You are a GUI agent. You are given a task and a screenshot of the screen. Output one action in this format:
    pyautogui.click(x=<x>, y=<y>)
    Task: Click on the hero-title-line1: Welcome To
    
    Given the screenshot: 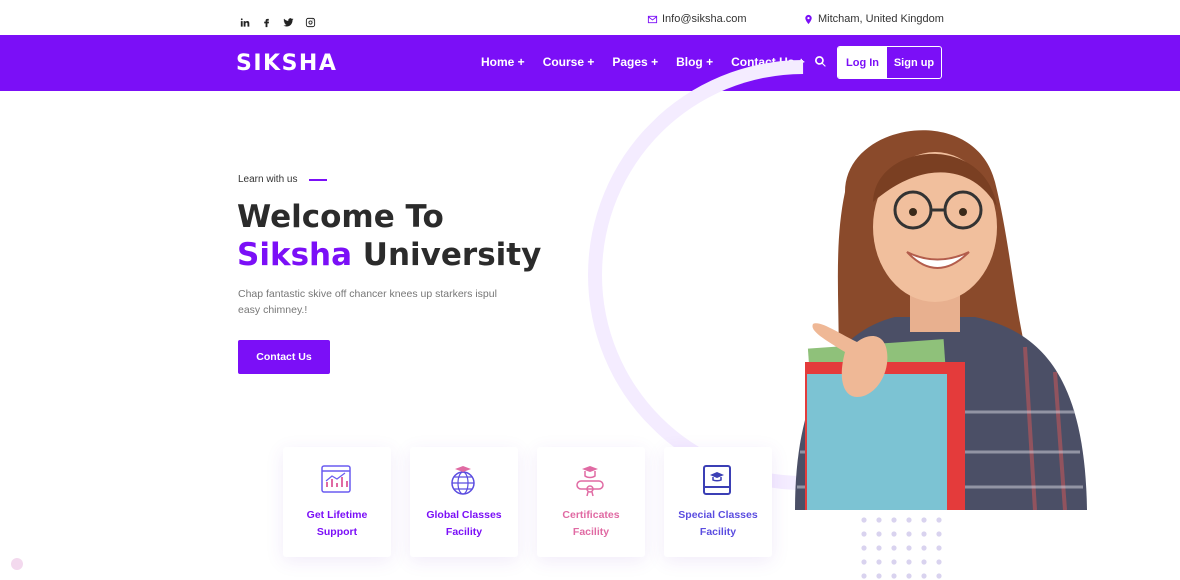 What is the action you would take?
    pyautogui.click(x=340, y=217)
    